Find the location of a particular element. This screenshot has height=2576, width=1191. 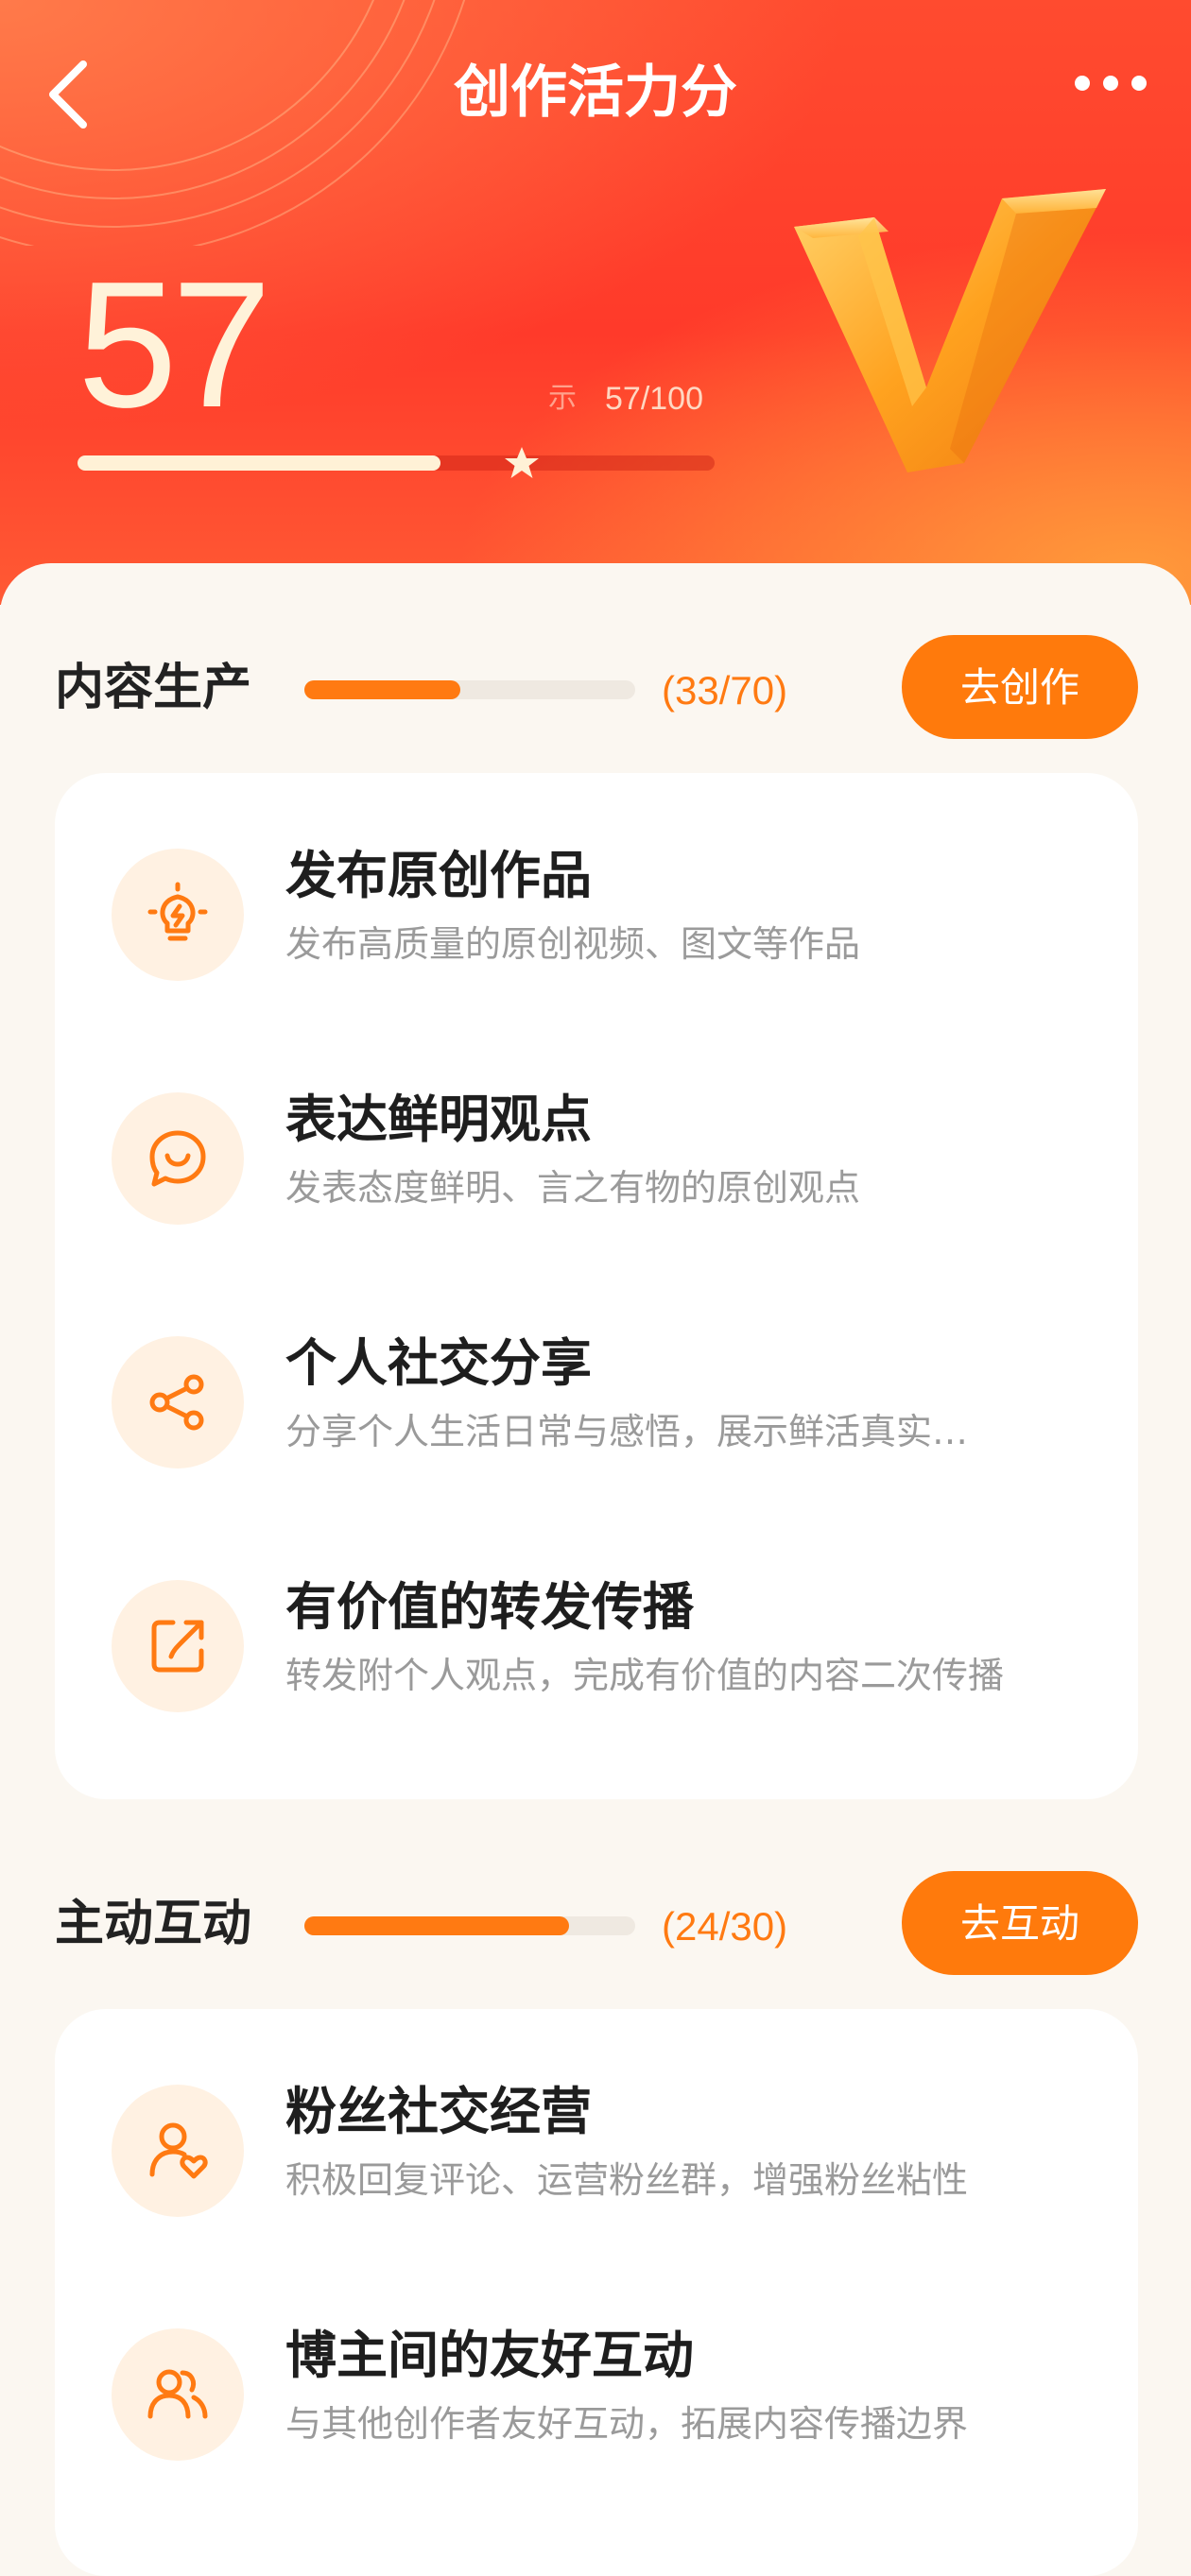

task-title: 发布原创作品 is located at coordinates (438, 875).